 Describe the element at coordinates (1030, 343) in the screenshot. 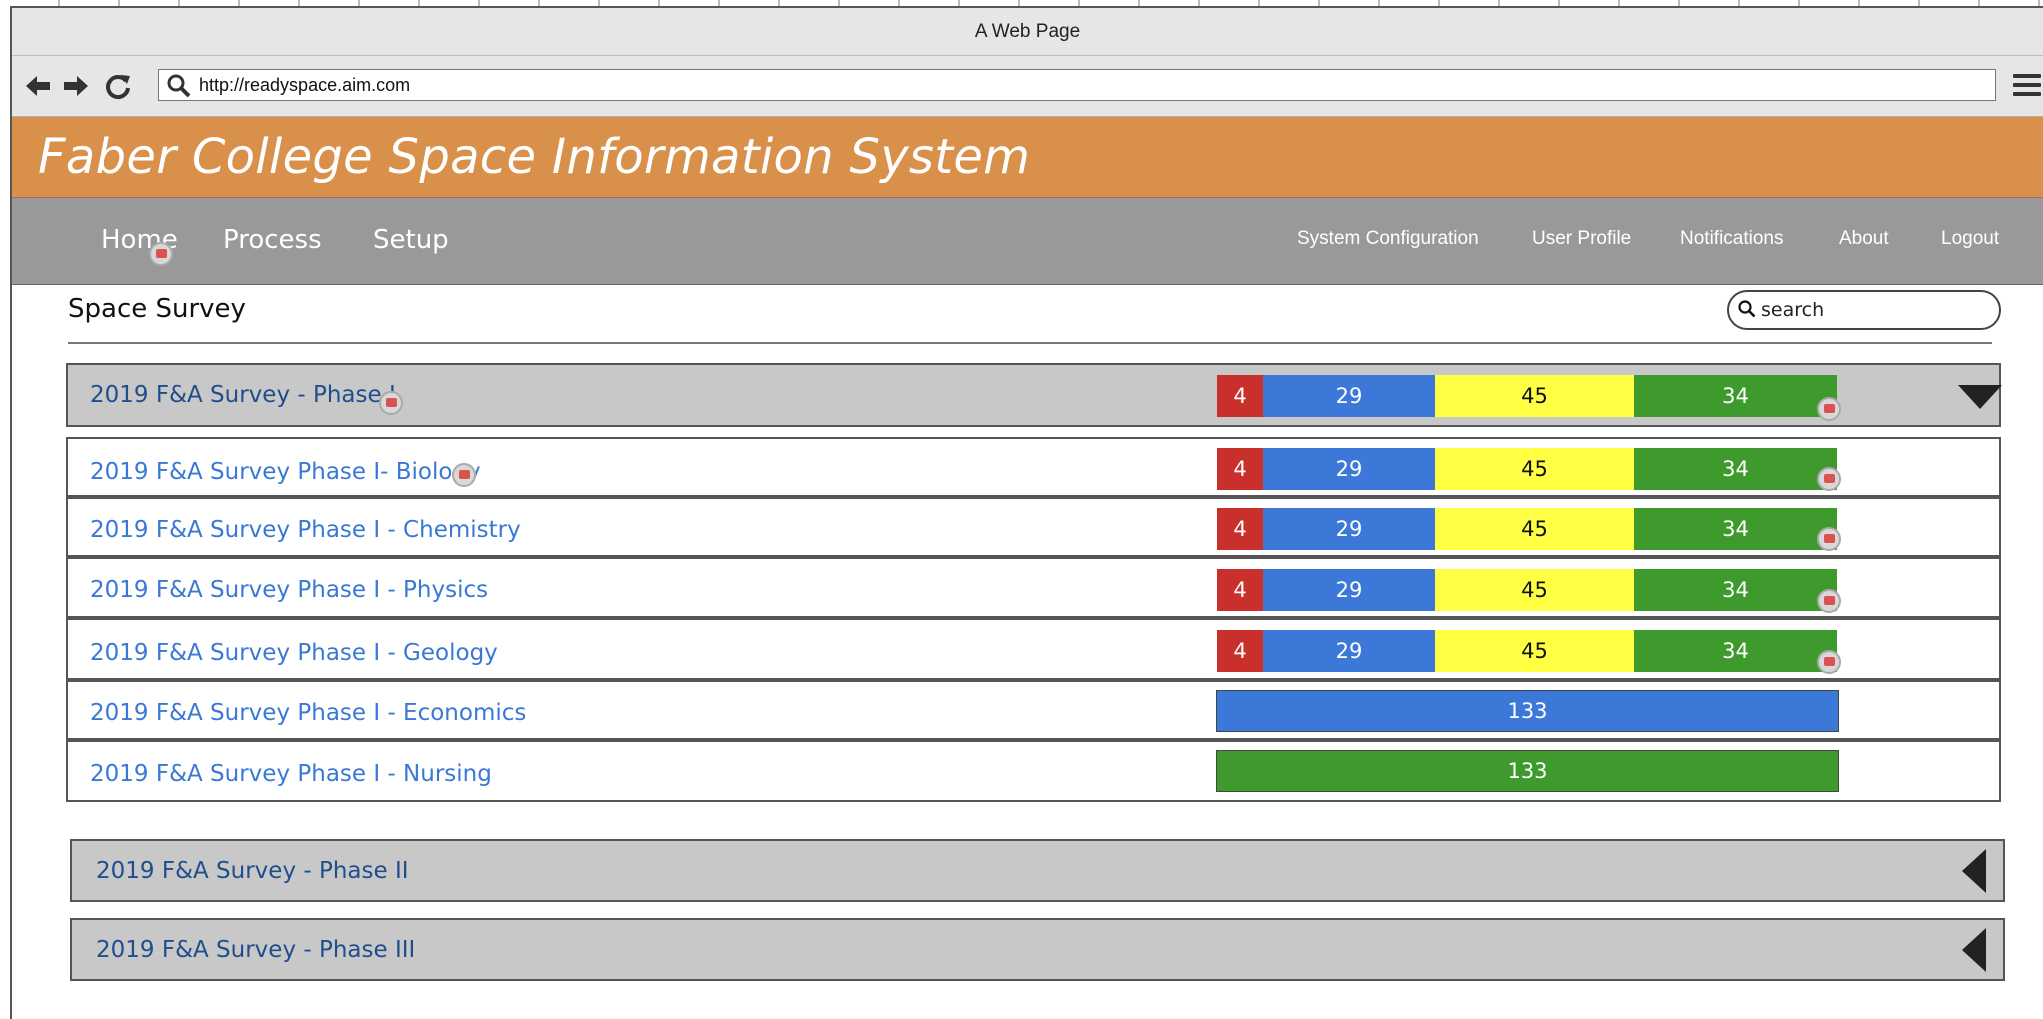

I see `title-divider` at that location.